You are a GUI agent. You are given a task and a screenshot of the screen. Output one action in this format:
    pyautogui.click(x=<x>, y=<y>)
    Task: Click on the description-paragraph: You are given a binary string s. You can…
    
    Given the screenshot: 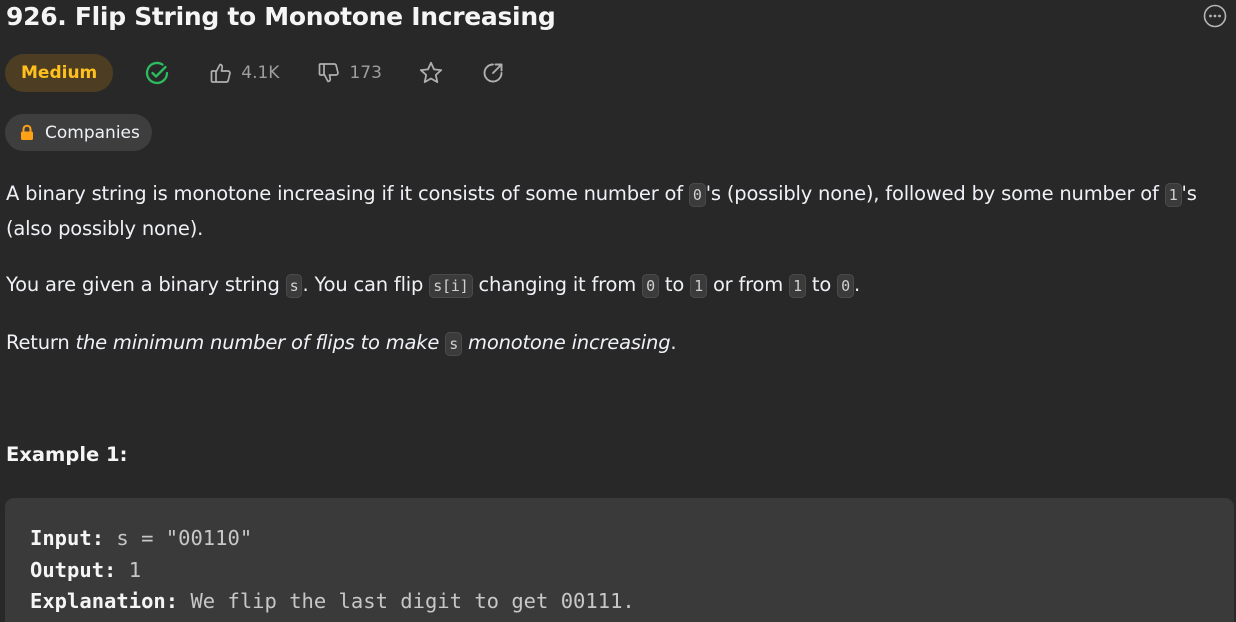 What is the action you would take?
    pyautogui.click(x=619, y=285)
    